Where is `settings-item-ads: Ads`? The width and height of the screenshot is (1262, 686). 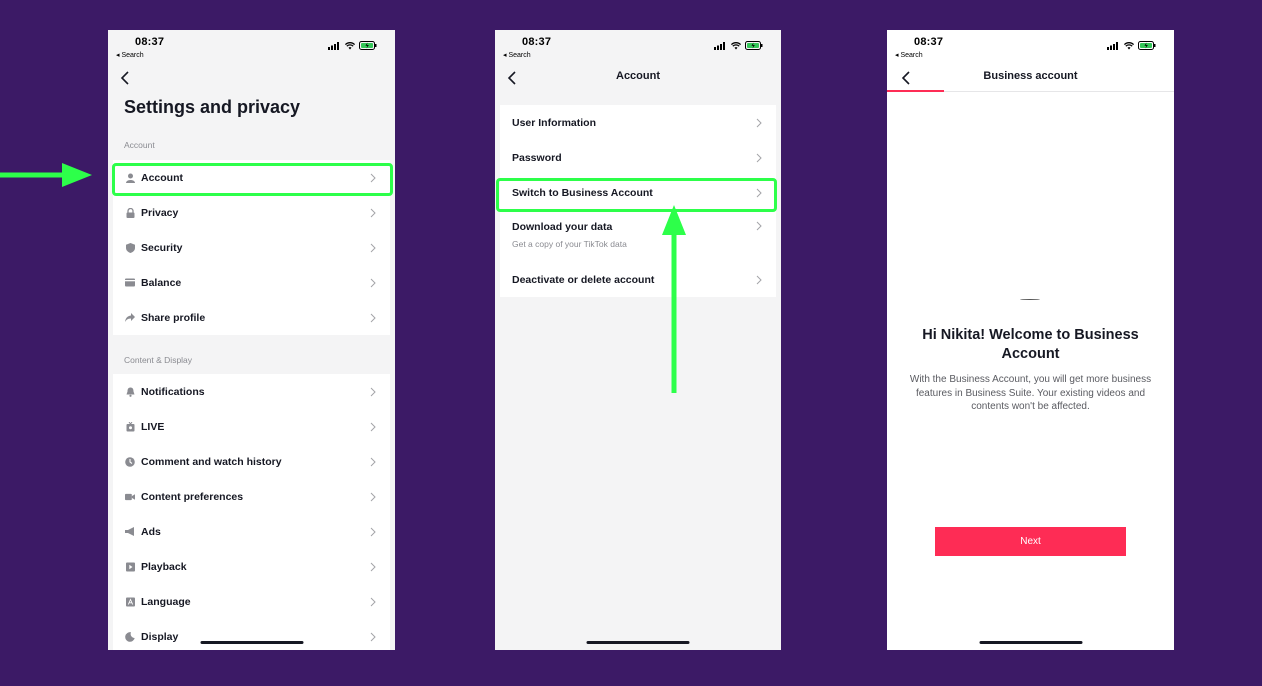 settings-item-ads: Ads is located at coordinates (251, 531).